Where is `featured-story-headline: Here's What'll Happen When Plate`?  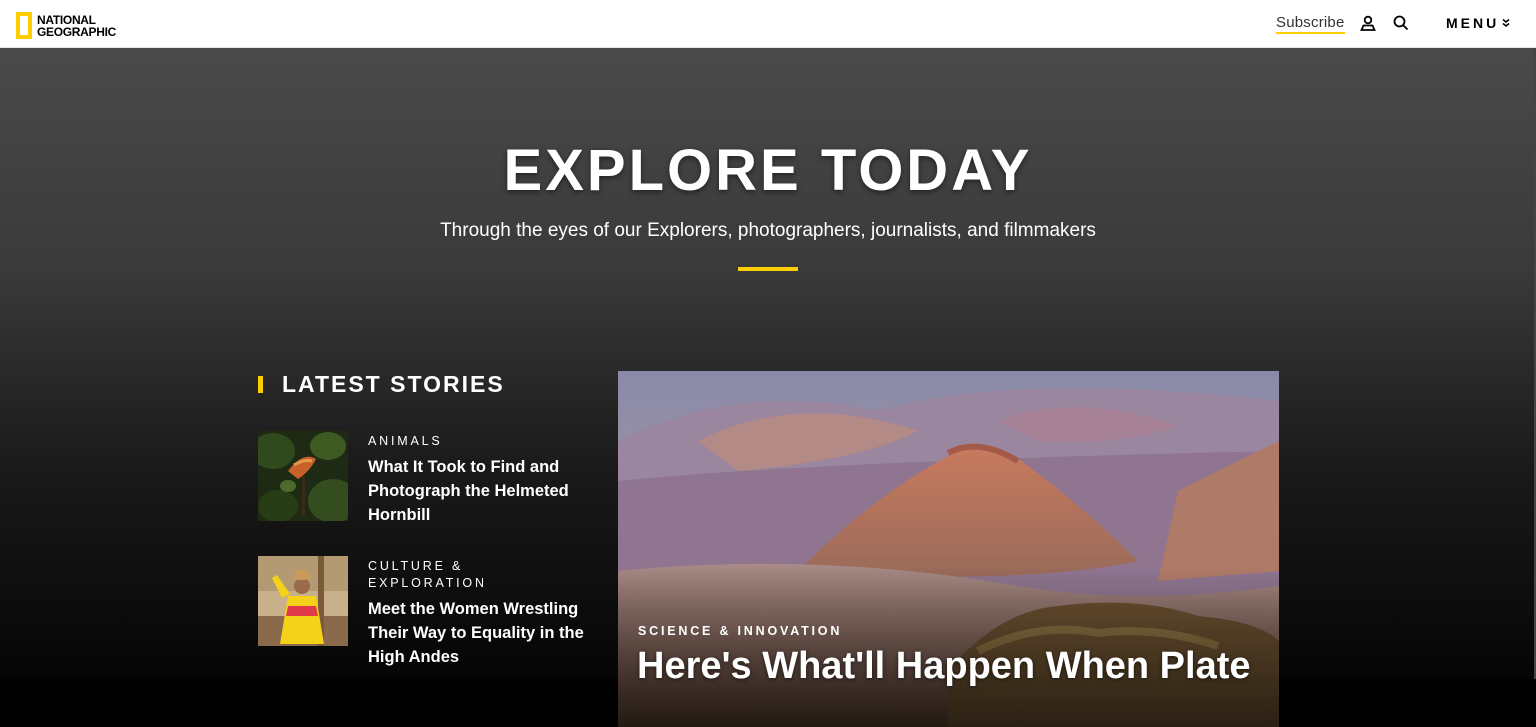 featured-story-headline: Here's What'll Happen When Plate is located at coordinates (944, 666).